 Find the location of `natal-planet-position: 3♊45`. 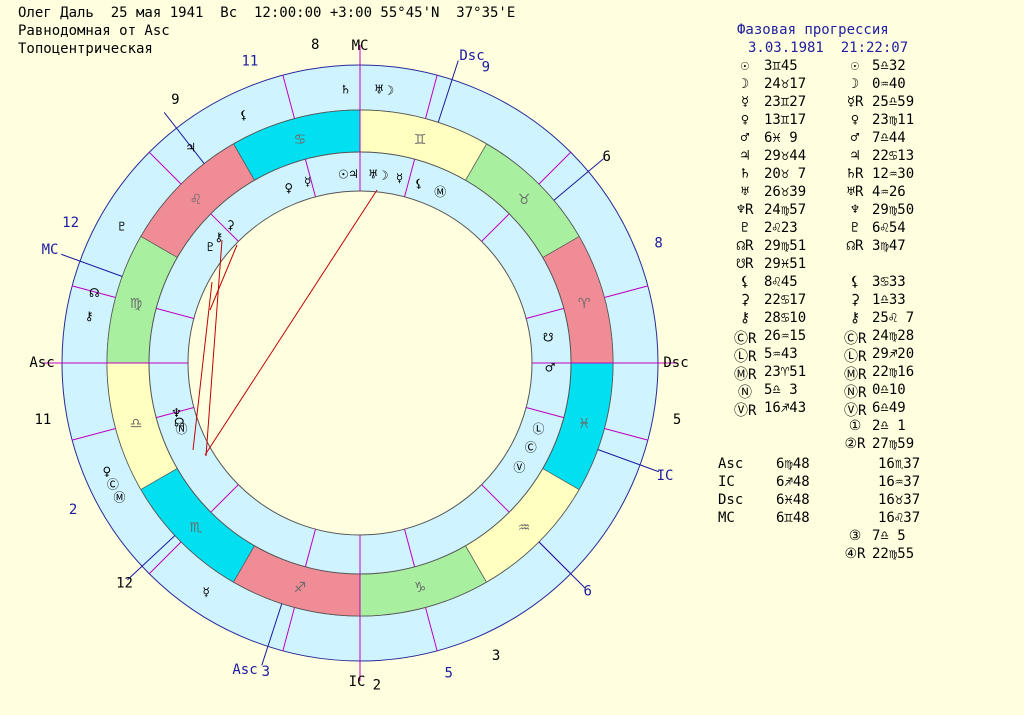

natal-planet-position: 3♊45 is located at coordinates (781, 66).